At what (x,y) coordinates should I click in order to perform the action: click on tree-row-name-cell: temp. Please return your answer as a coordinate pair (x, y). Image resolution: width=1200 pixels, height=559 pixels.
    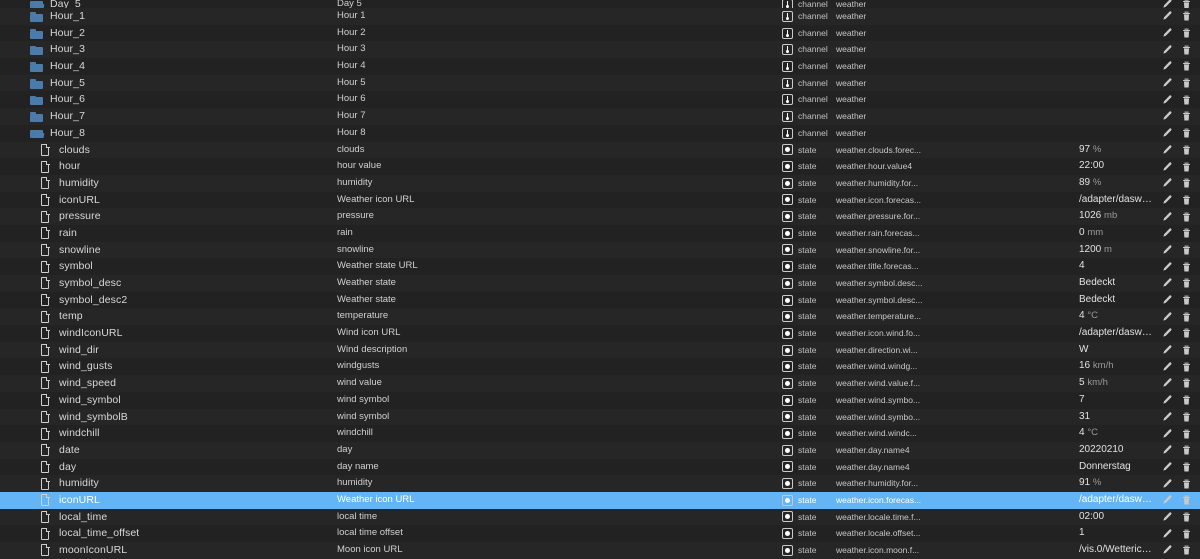
    Looking at the image, I should click on (168, 316).